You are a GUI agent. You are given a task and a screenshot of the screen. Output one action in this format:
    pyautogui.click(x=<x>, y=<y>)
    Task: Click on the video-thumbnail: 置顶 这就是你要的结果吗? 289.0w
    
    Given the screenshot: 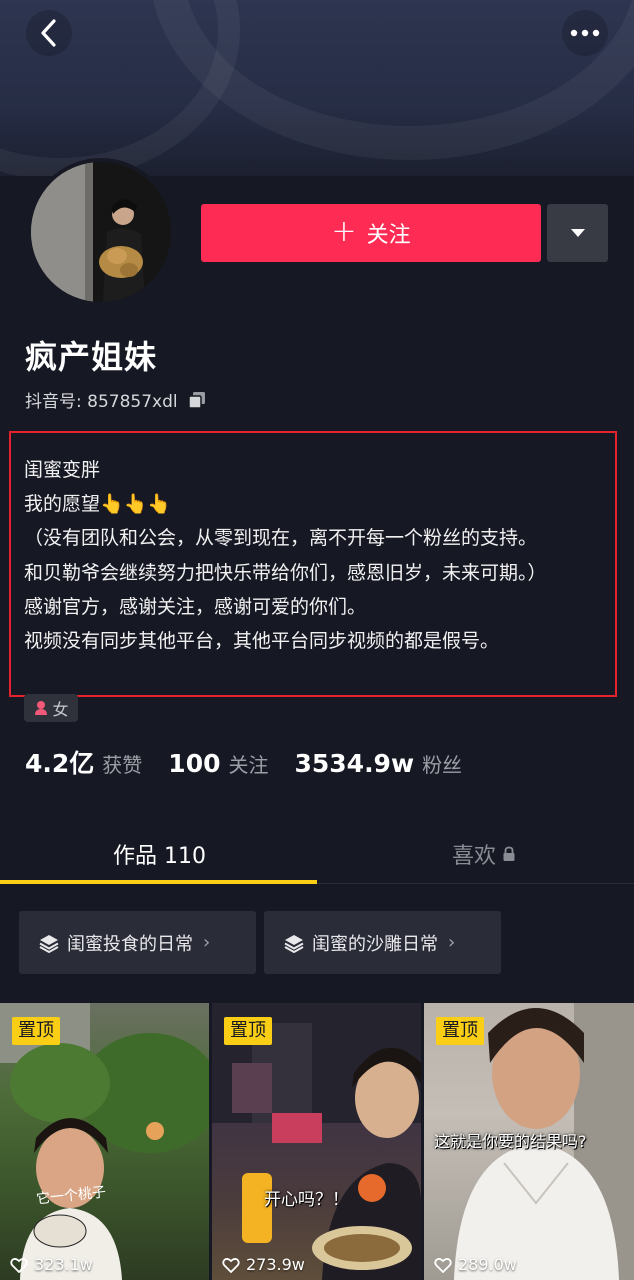 What is the action you would take?
    pyautogui.click(x=529, y=1141)
    